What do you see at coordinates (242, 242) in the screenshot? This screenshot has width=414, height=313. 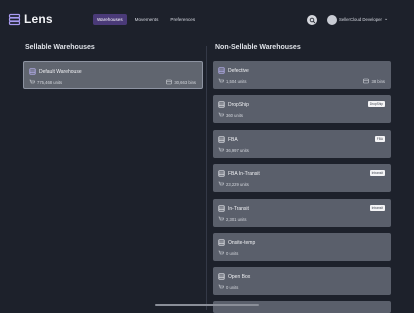 I see `warehouse-name: Onsite-temp` at bounding box center [242, 242].